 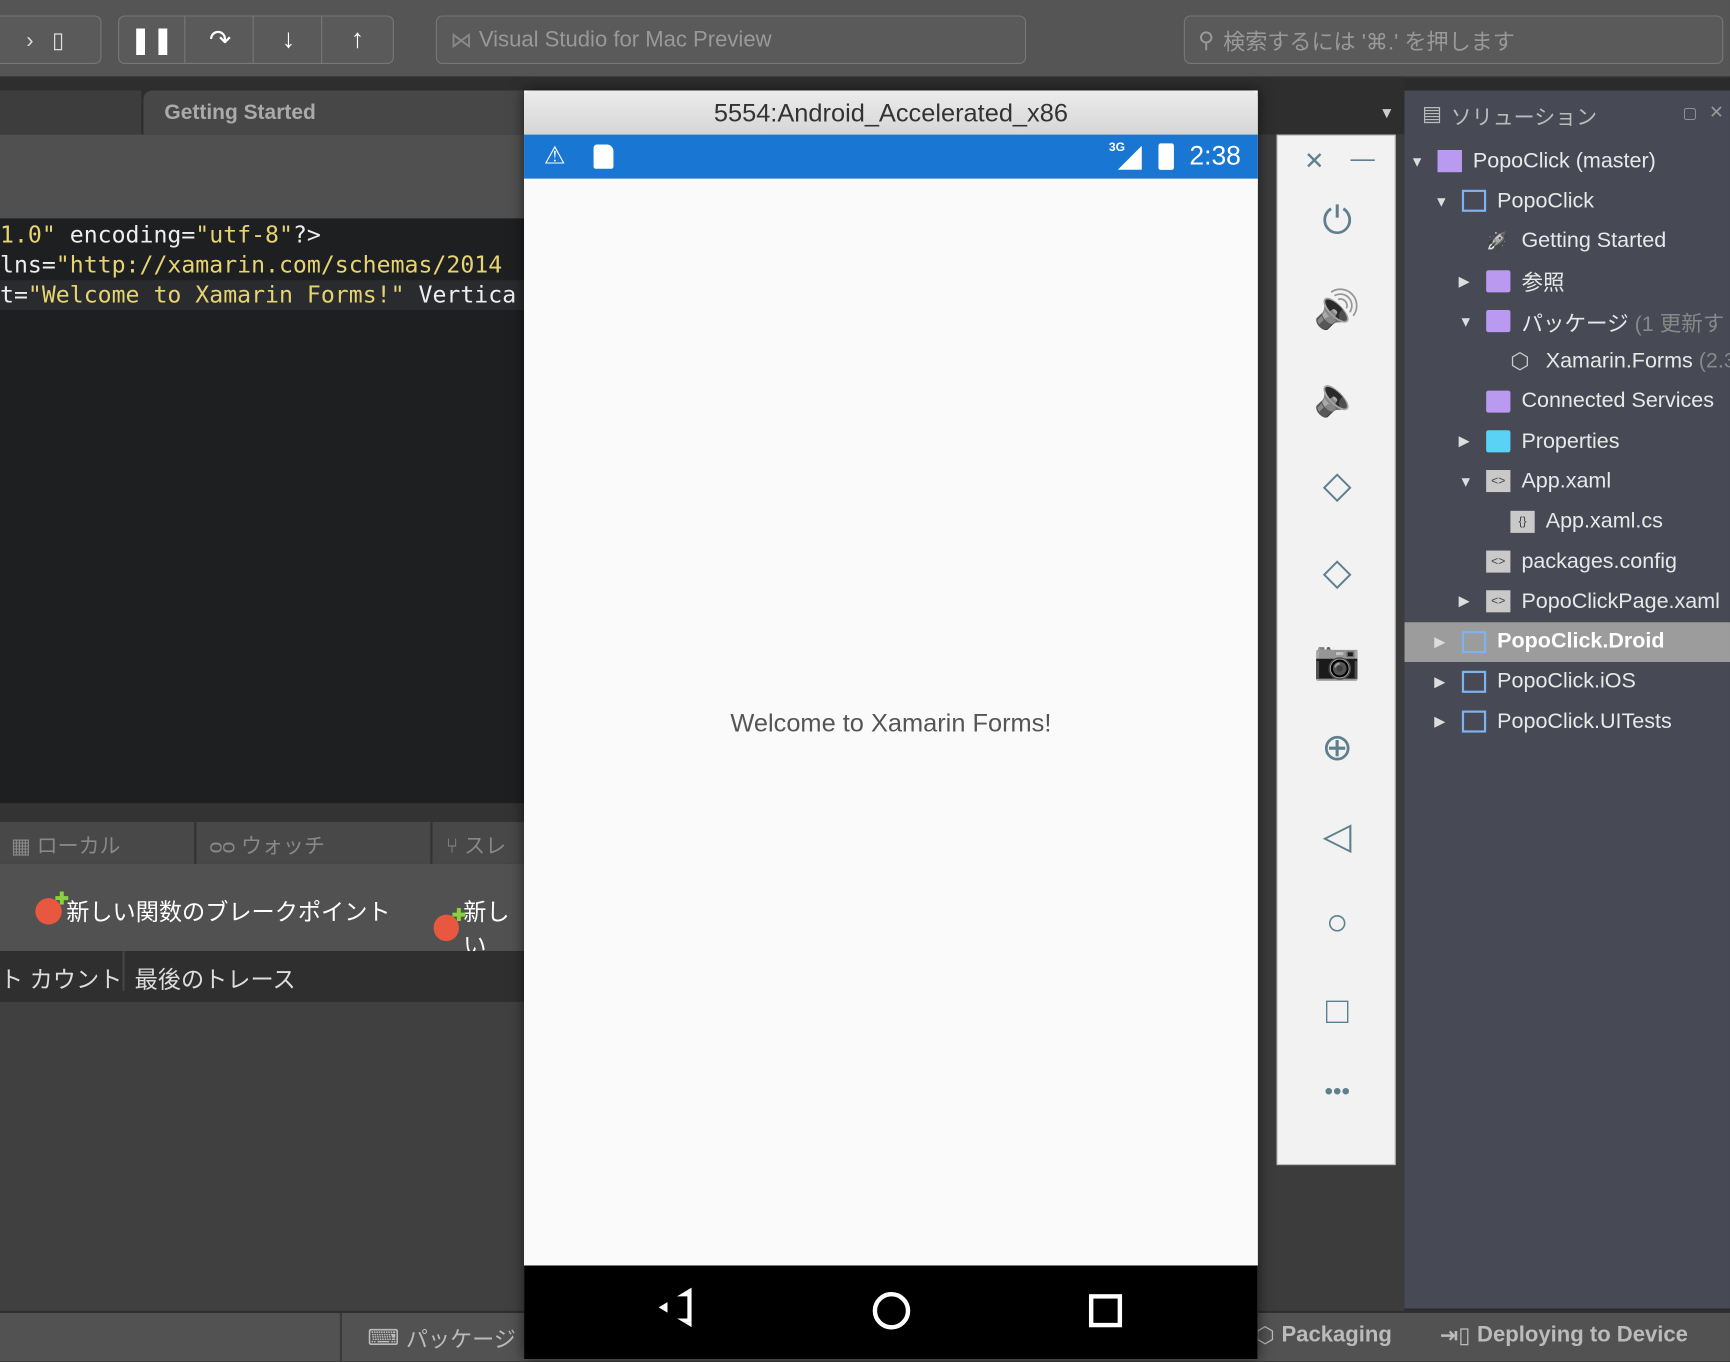 What do you see at coordinates (603, 156) in the screenshot?
I see `sd-card-icon` at bounding box center [603, 156].